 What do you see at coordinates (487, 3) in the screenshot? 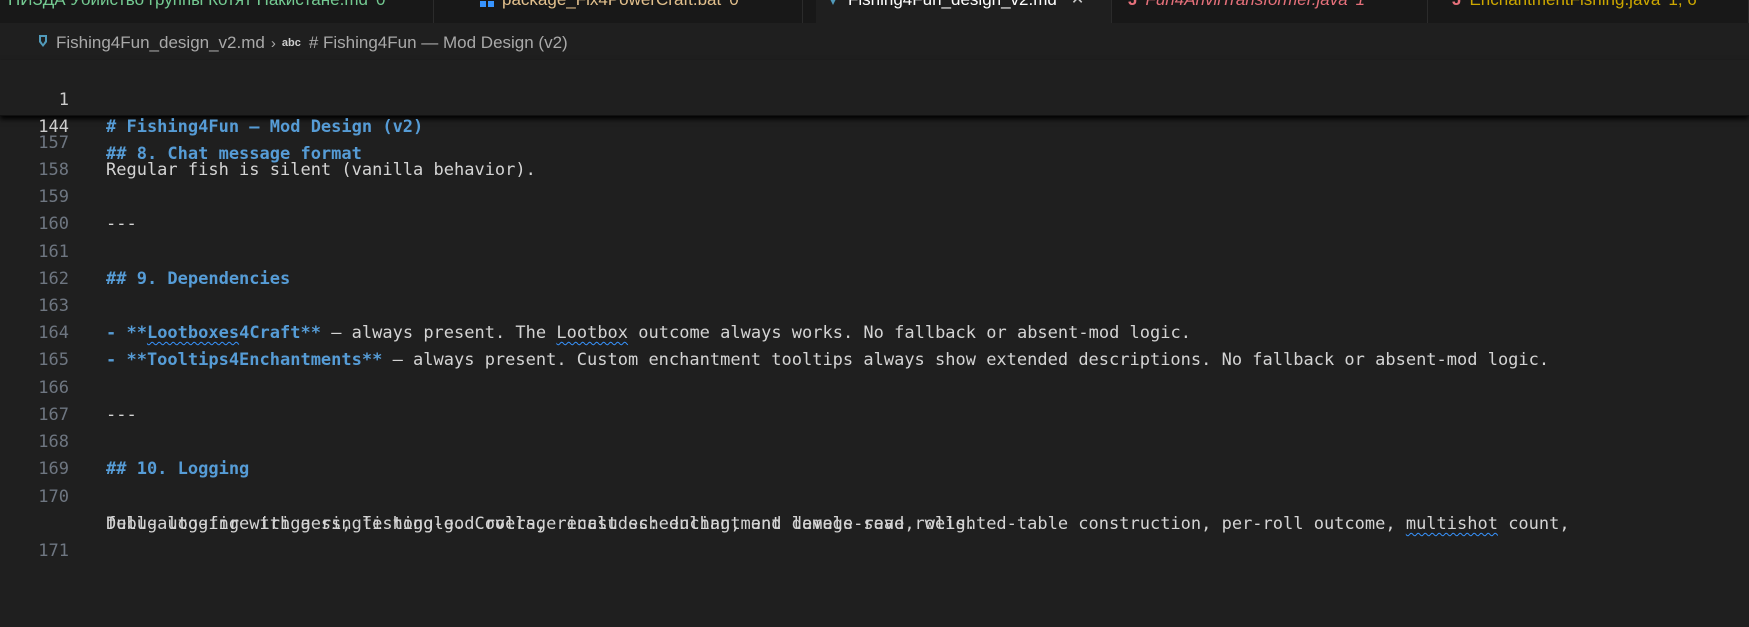
I see `windows-icon` at bounding box center [487, 3].